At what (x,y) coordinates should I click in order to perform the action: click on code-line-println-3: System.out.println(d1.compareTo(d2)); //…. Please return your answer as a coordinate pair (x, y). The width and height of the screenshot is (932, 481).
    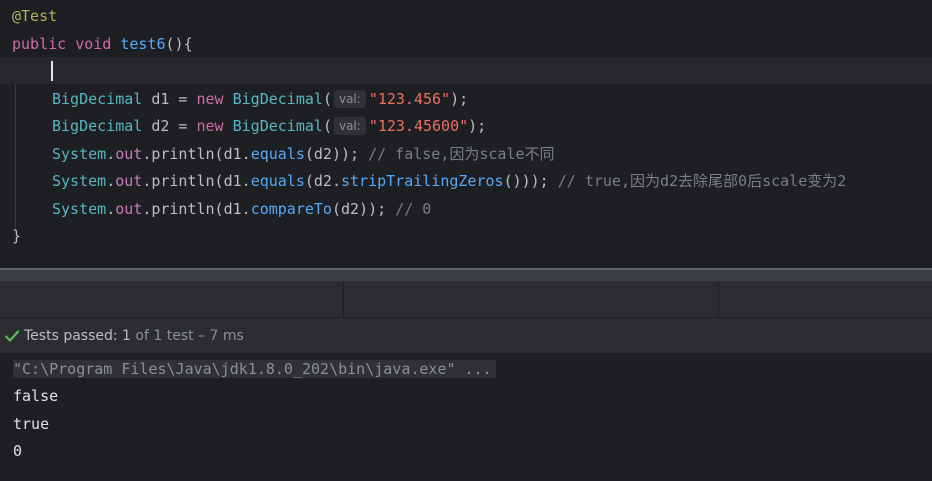
    Looking at the image, I should click on (466, 209).